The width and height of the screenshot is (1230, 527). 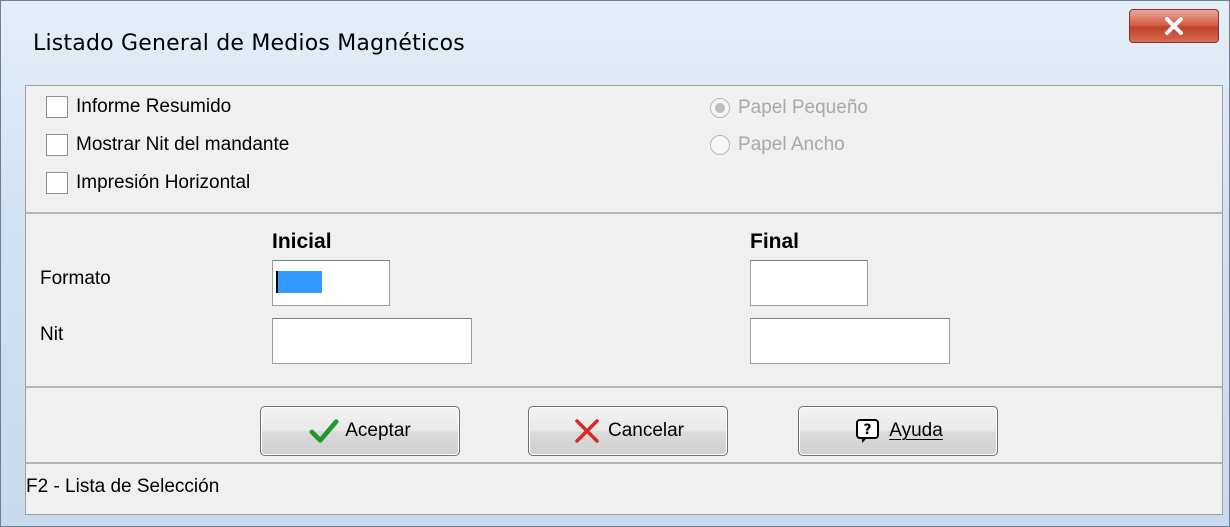 I want to click on help-icon: ?, so click(x=868, y=431).